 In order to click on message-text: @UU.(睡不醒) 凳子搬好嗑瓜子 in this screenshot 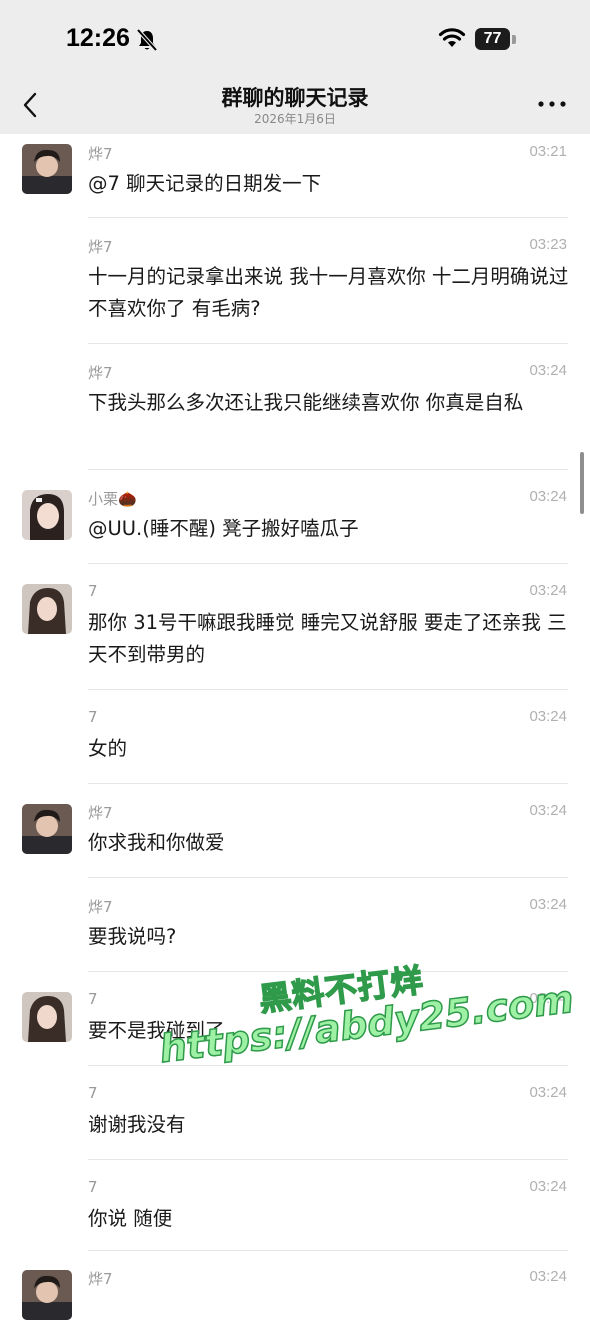, I will do `click(223, 528)`.